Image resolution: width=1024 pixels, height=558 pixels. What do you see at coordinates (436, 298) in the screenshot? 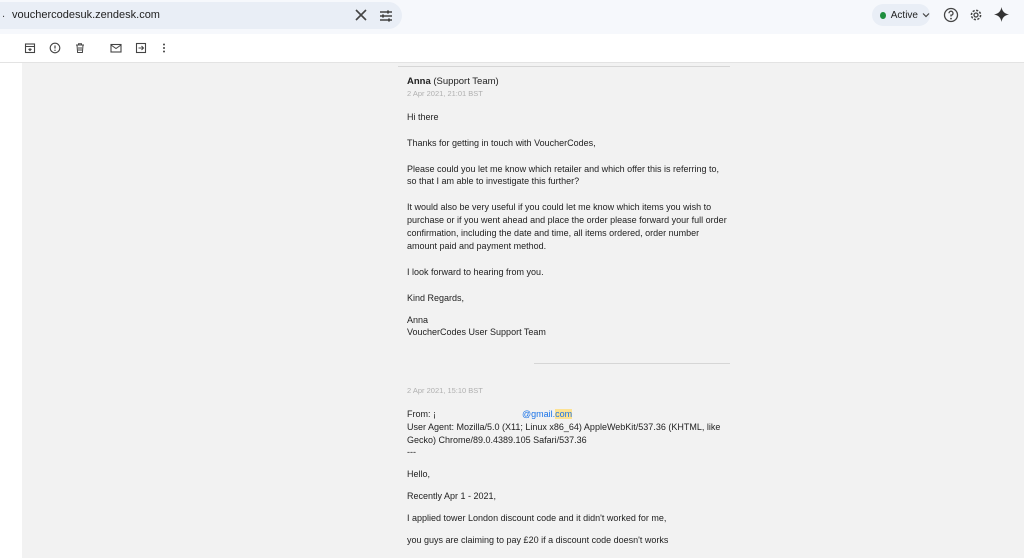
I see `signoff: Kind Regards,` at bounding box center [436, 298].